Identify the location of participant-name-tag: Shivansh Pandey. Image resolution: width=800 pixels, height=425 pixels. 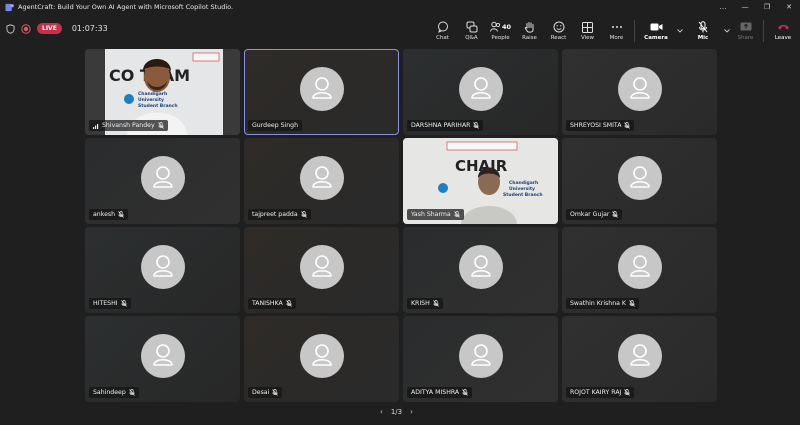
(128, 125).